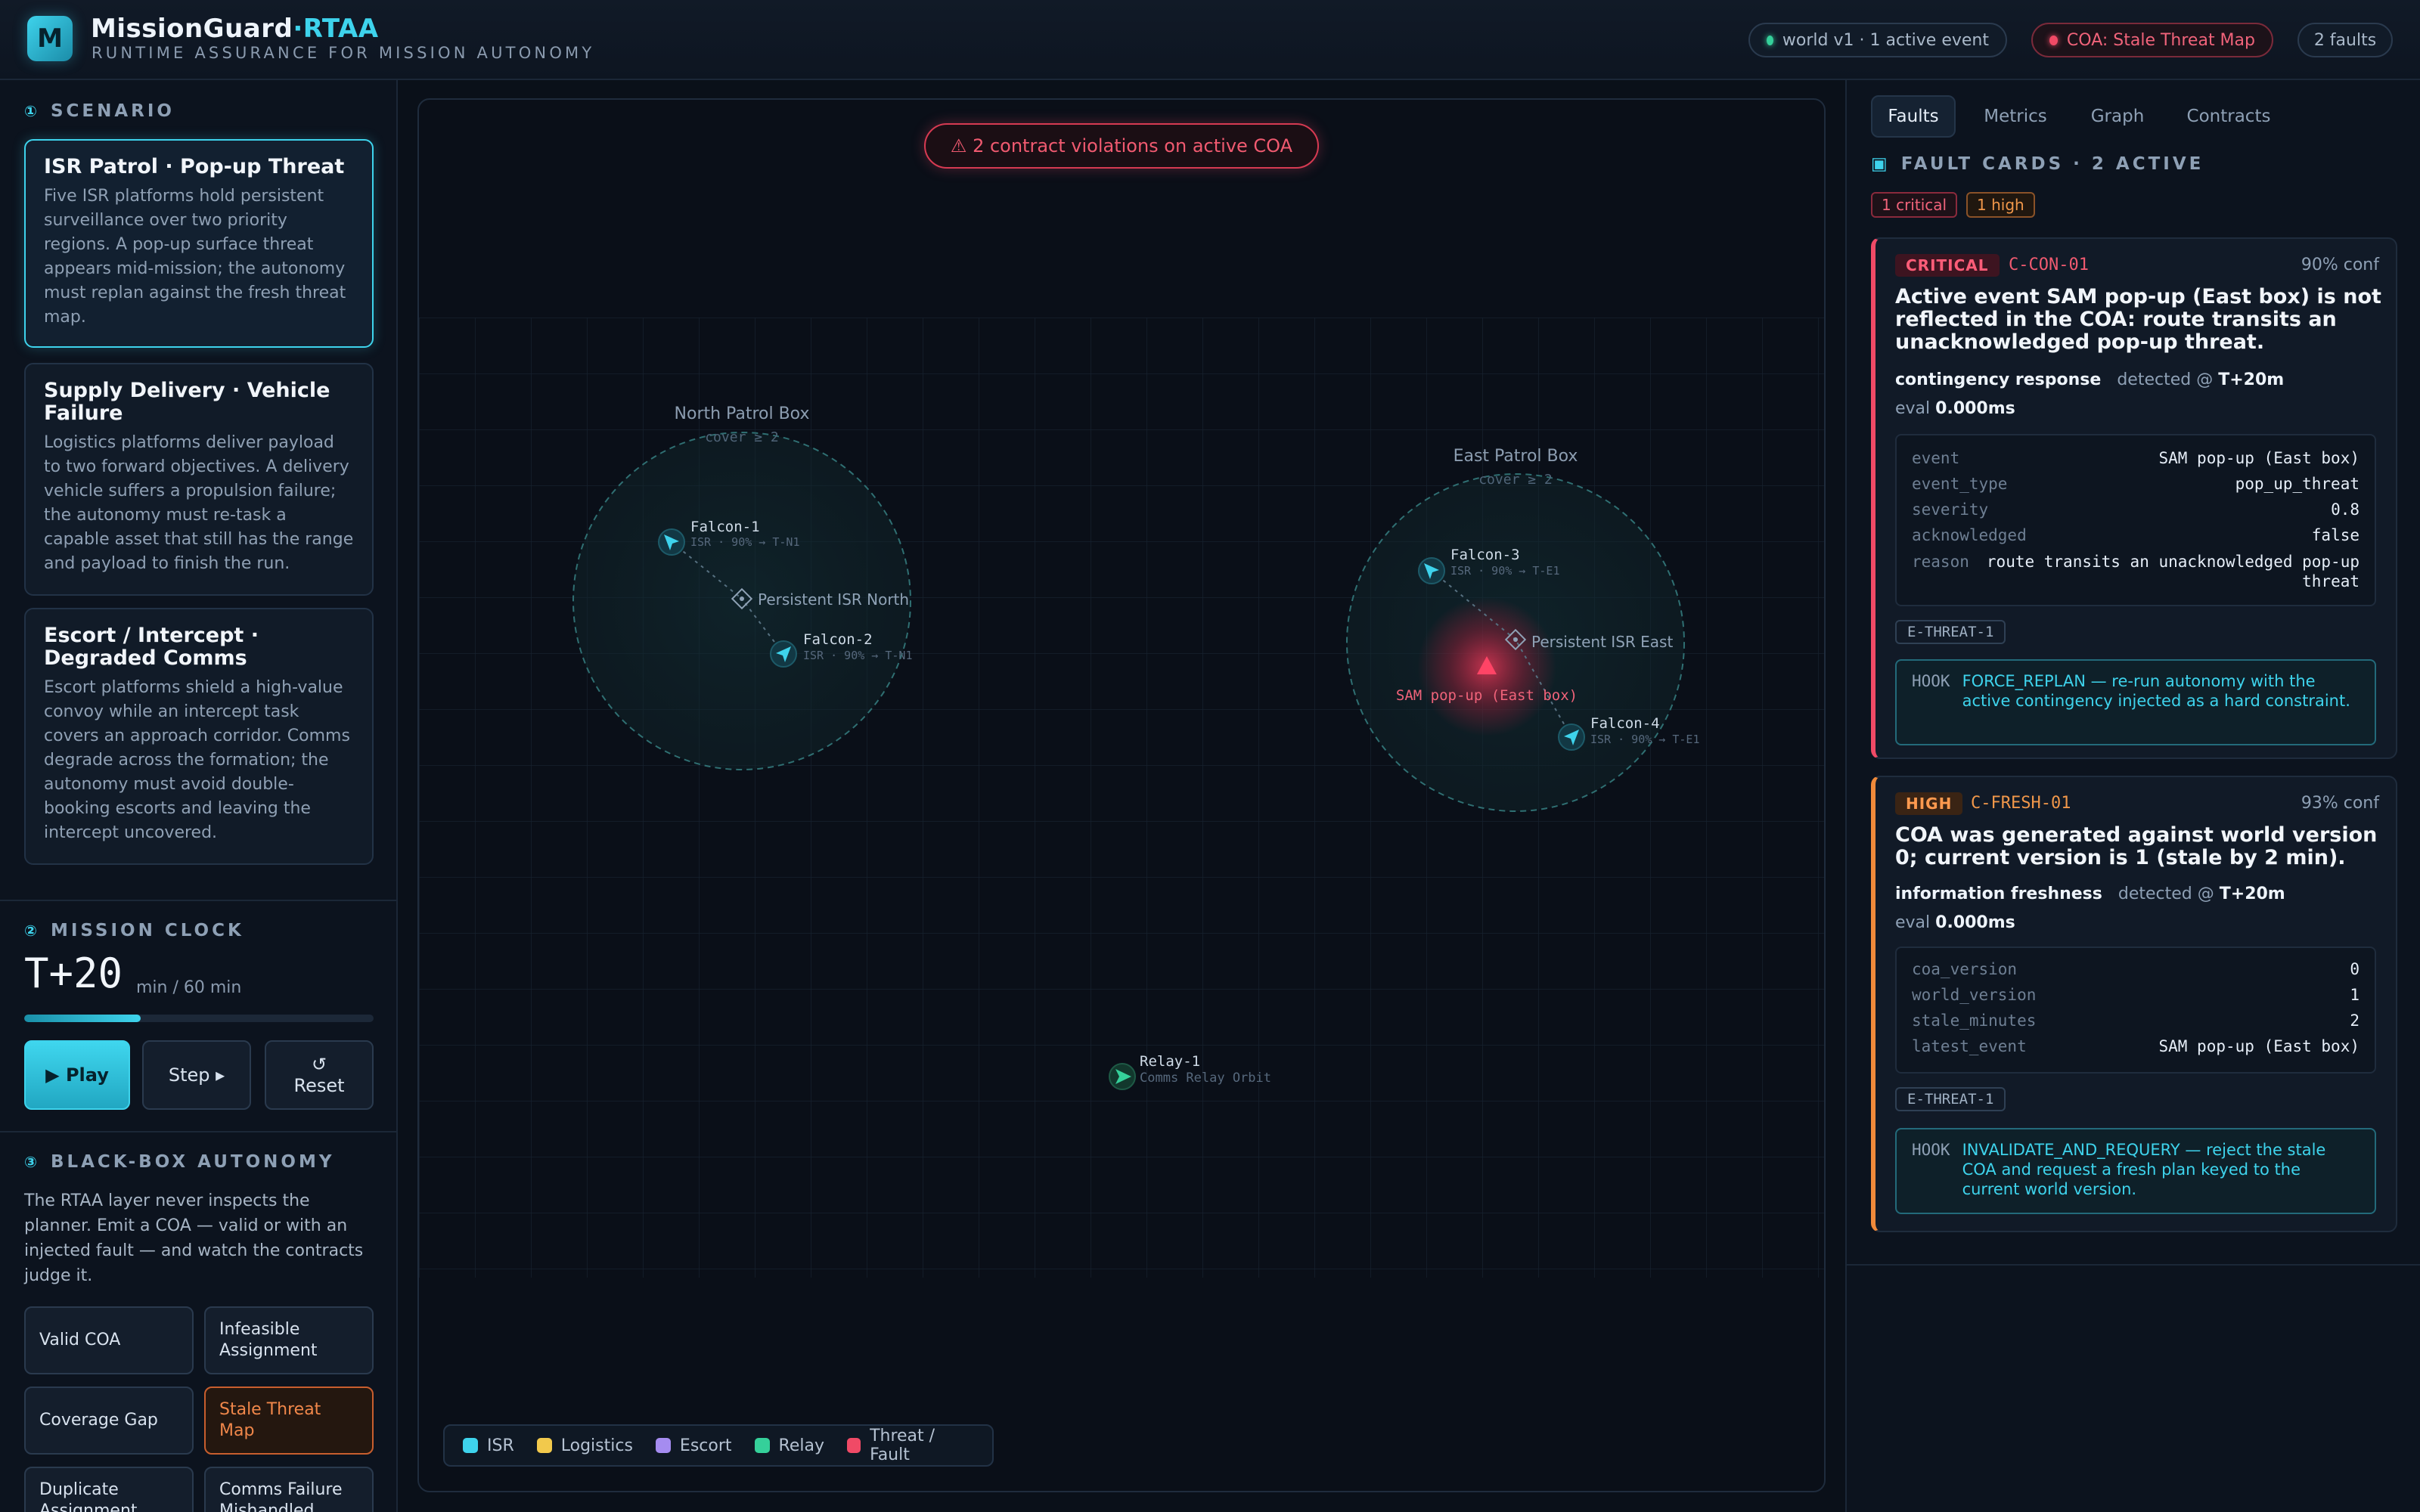 Image resolution: width=2420 pixels, height=1512 pixels. What do you see at coordinates (2136, 510) in the screenshot?
I see `evidence-row: severity 0.8` at bounding box center [2136, 510].